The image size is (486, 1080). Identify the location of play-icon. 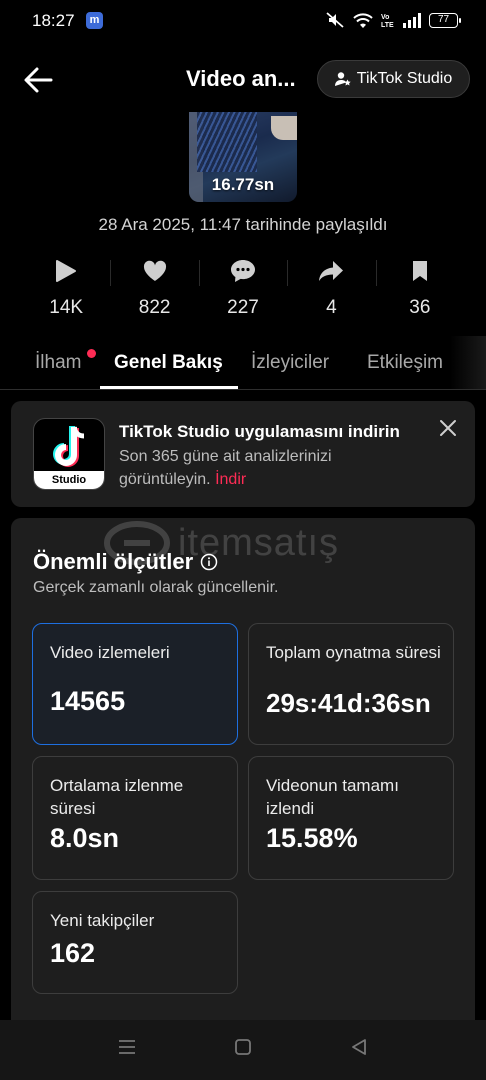
(66, 271).